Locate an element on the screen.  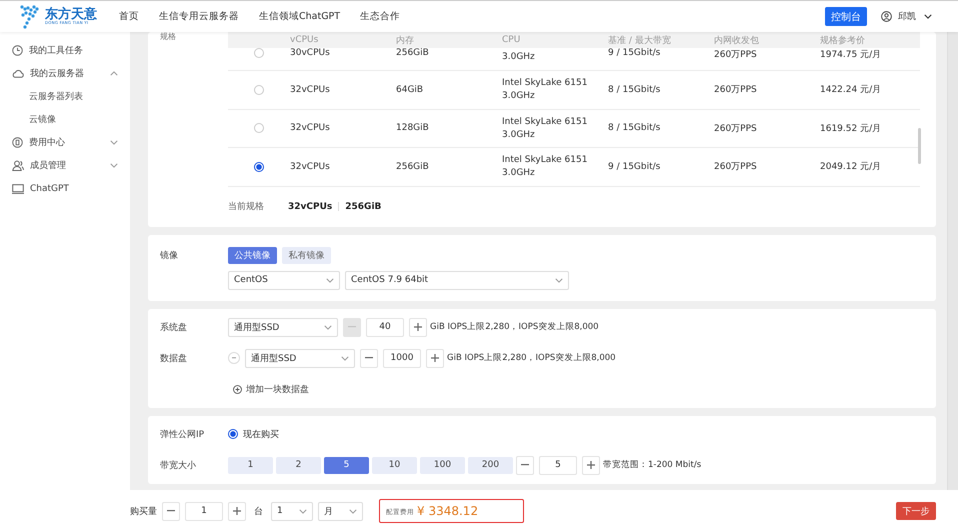
field-label: 规格 is located at coordinates (168, 37).